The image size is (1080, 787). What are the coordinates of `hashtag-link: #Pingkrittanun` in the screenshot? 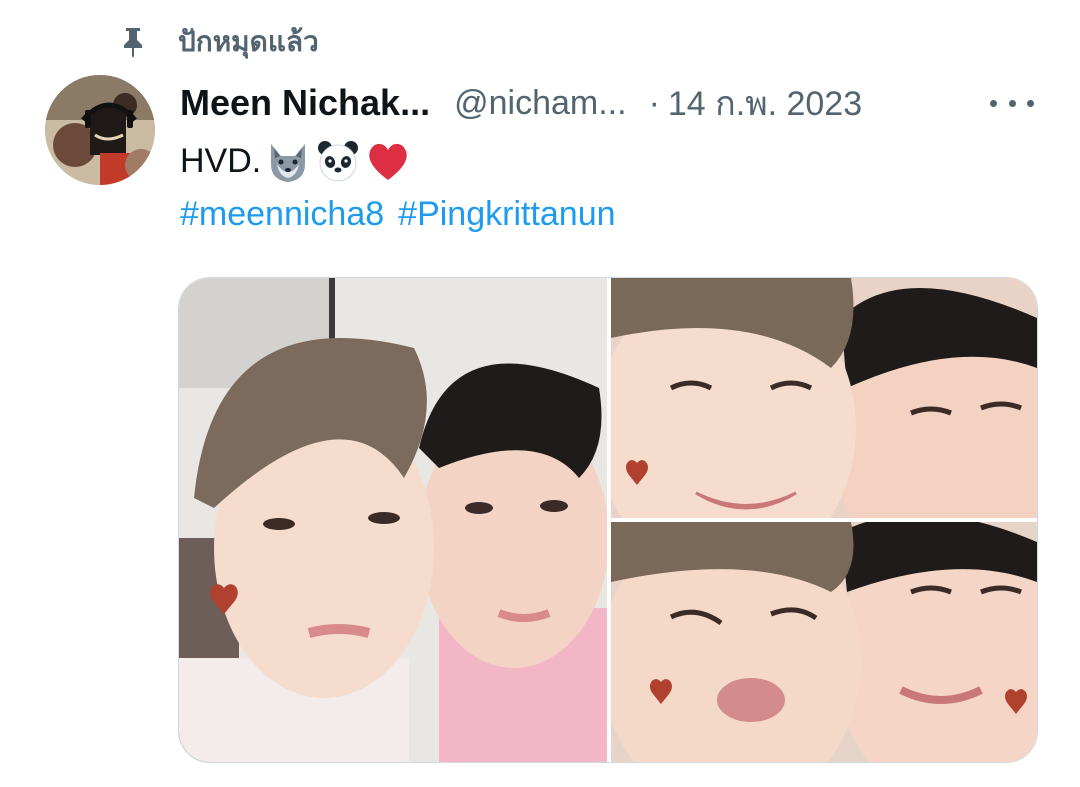 It's located at (506, 214).